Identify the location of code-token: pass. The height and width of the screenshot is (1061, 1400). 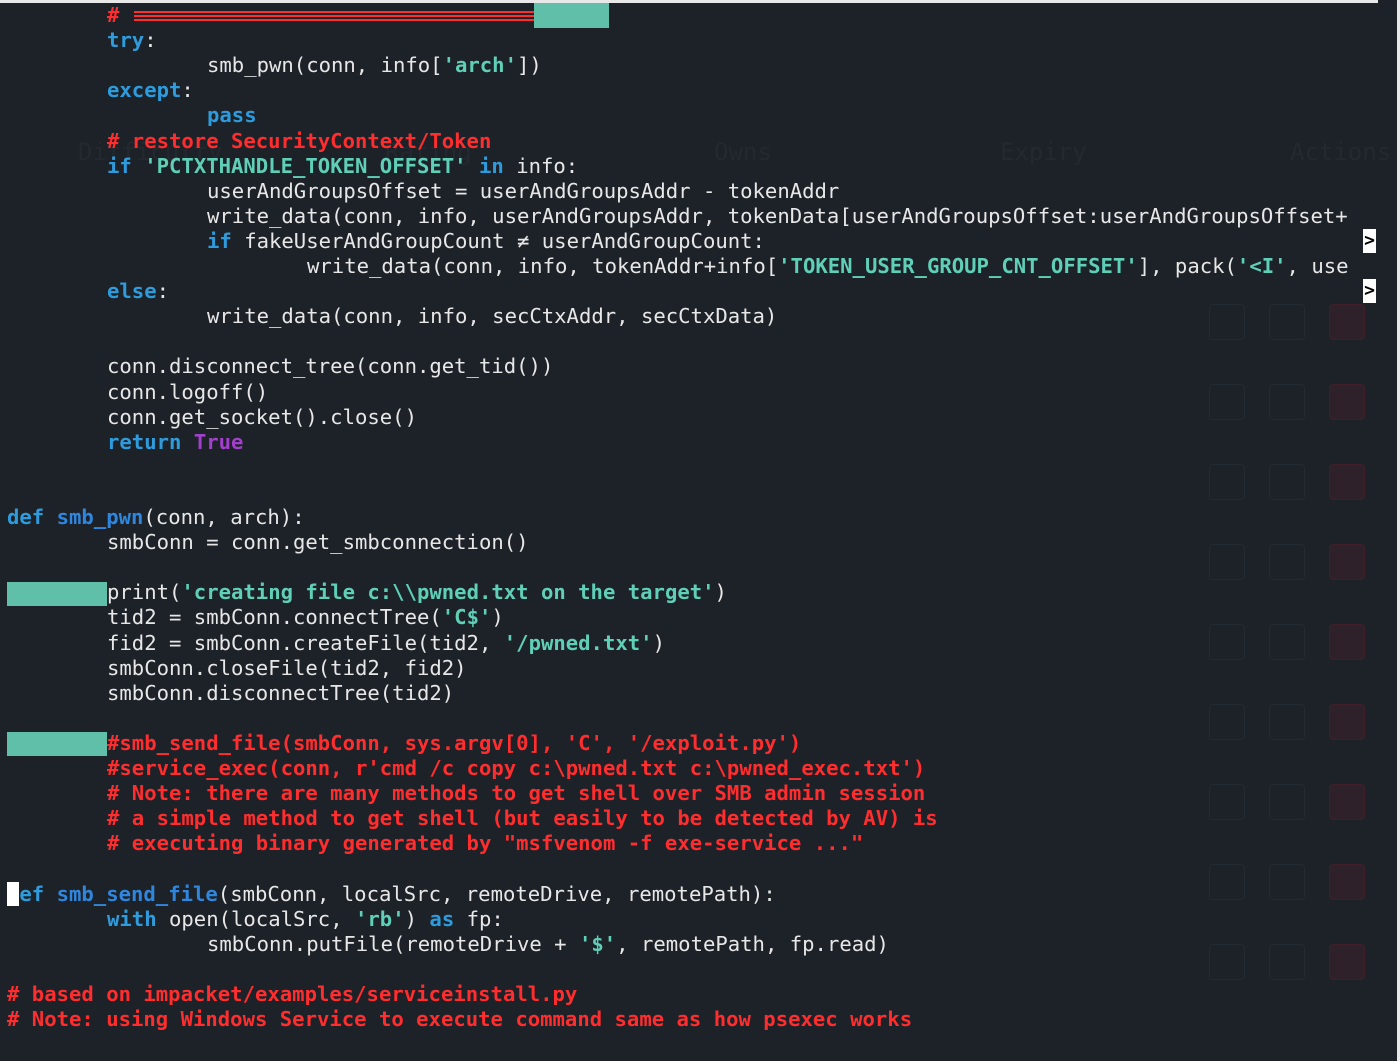
(232, 115).